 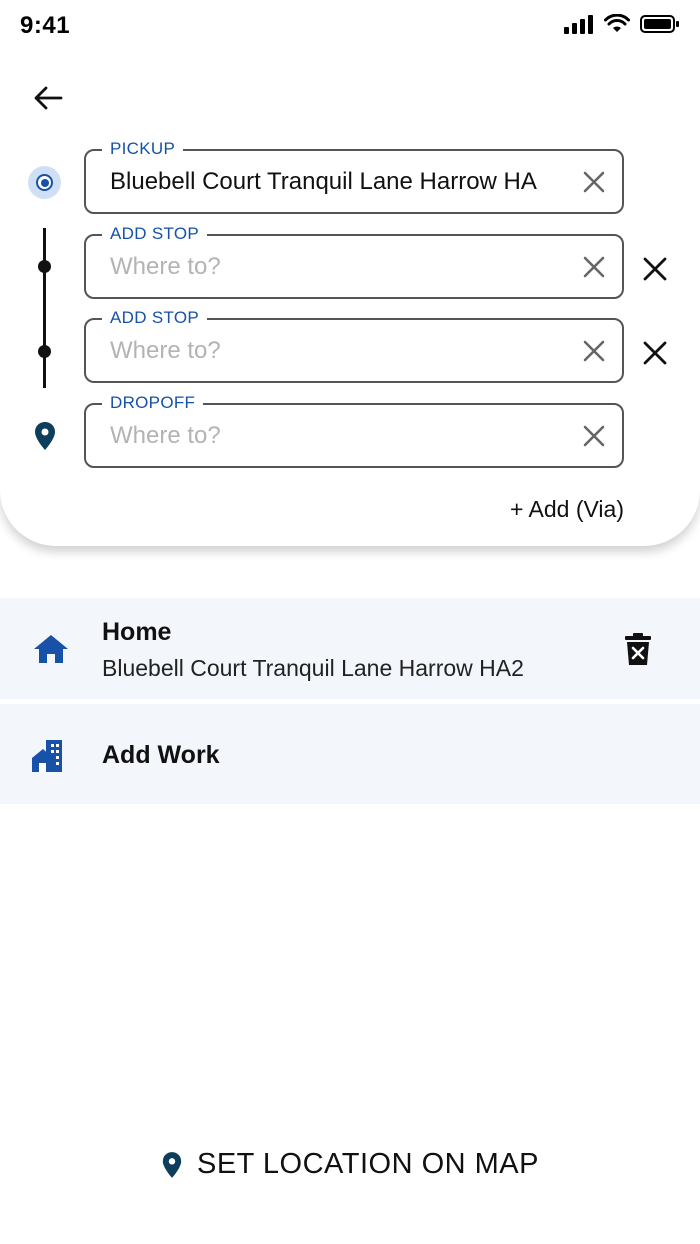 I want to click on home-icon, so click(x=51, y=649).